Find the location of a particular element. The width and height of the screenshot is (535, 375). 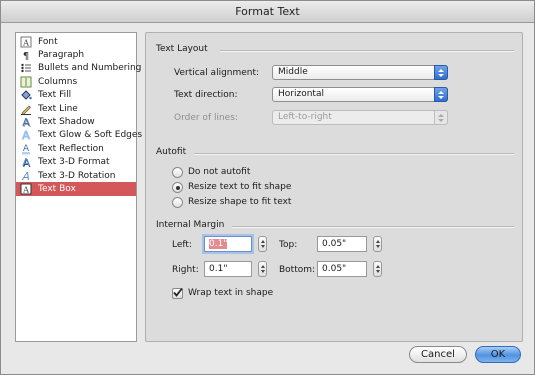

sidebar-item-label: Text Box is located at coordinates (57, 189).